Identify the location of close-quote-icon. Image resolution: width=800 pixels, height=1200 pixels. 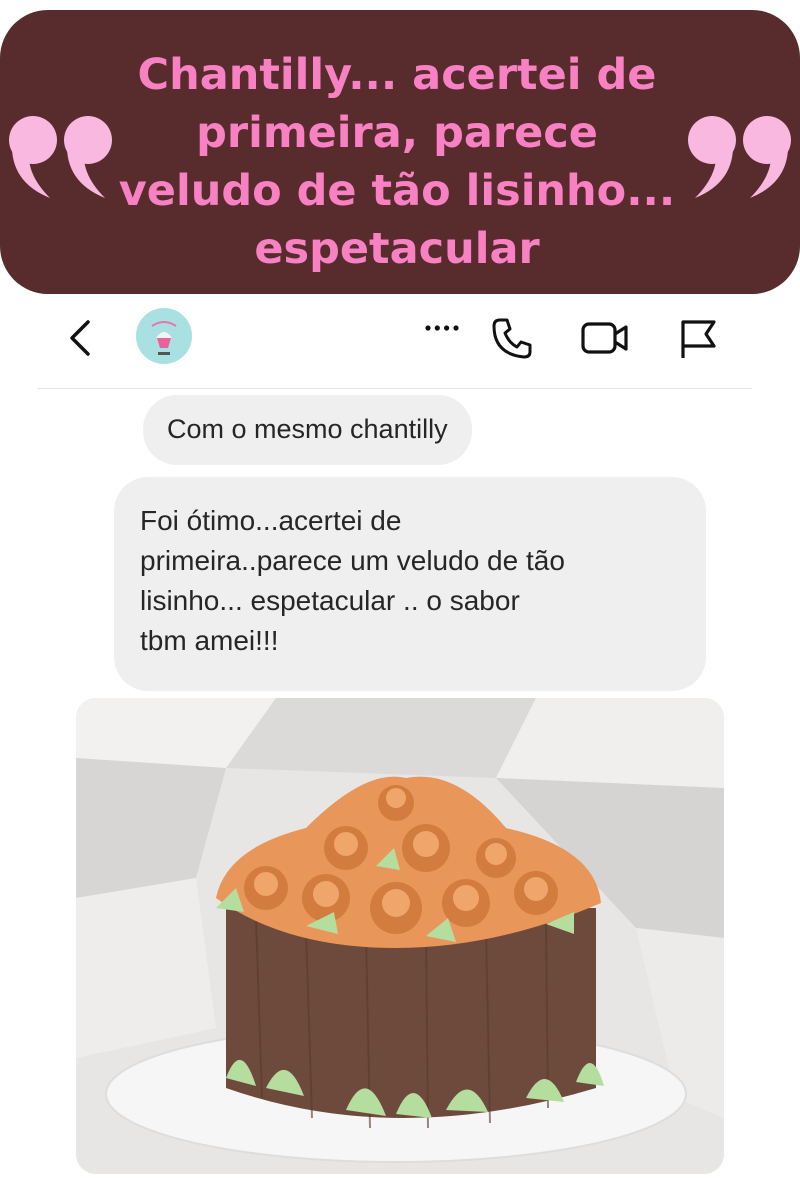
(739, 157).